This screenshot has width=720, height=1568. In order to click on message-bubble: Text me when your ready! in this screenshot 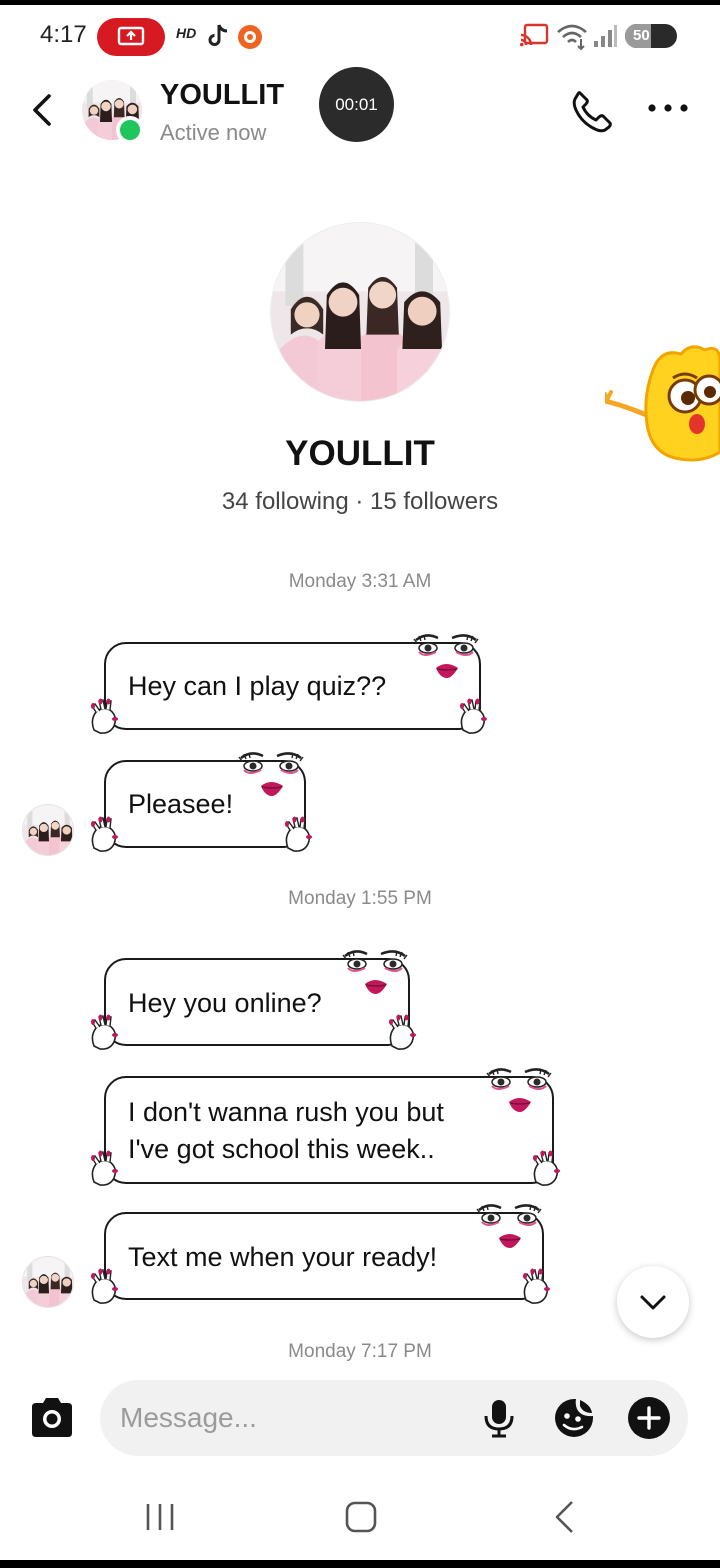, I will do `click(324, 1256)`.